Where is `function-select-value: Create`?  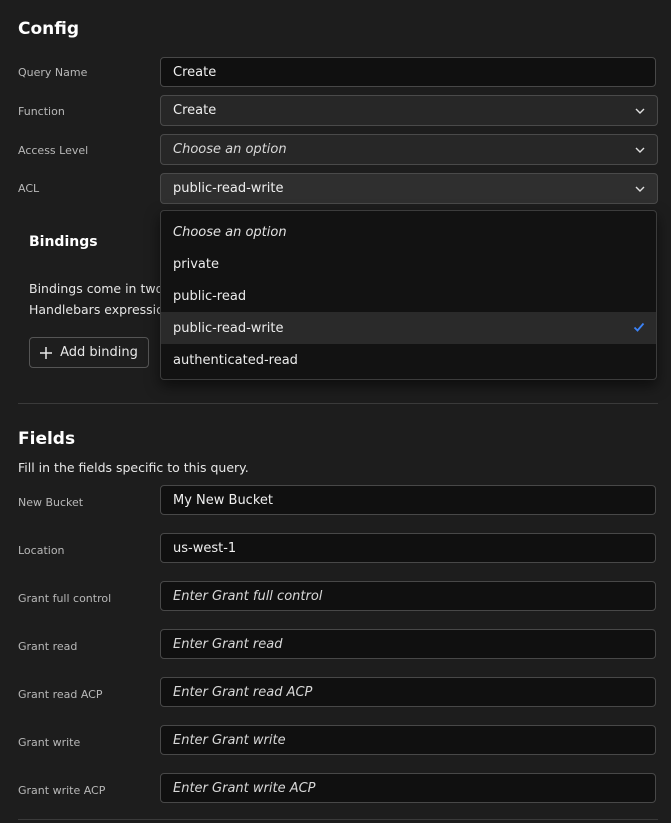 function-select-value: Create is located at coordinates (195, 110).